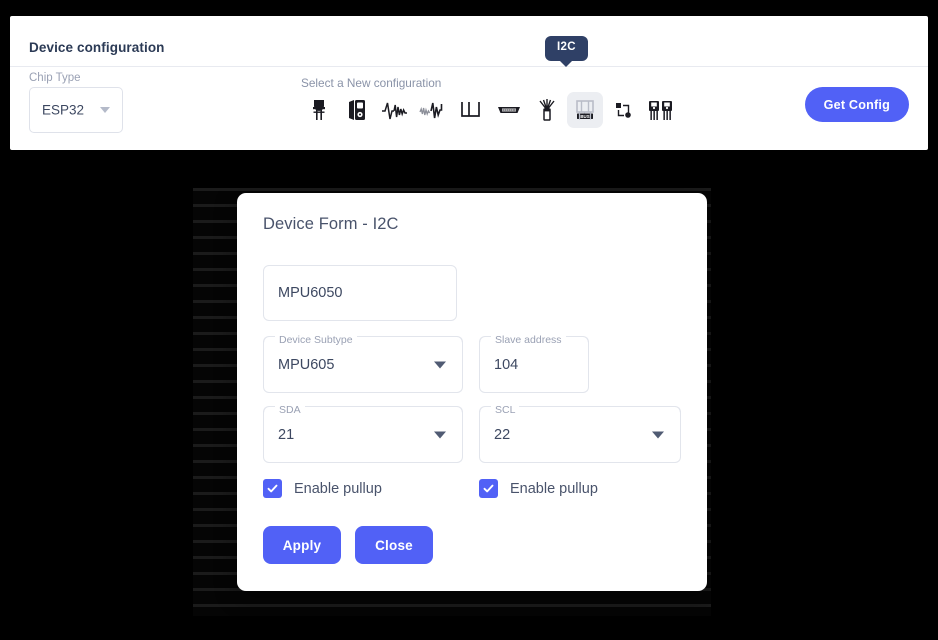 The height and width of the screenshot is (640, 938). What do you see at coordinates (286, 434) in the screenshot?
I see `sda-value: 21` at bounding box center [286, 434].